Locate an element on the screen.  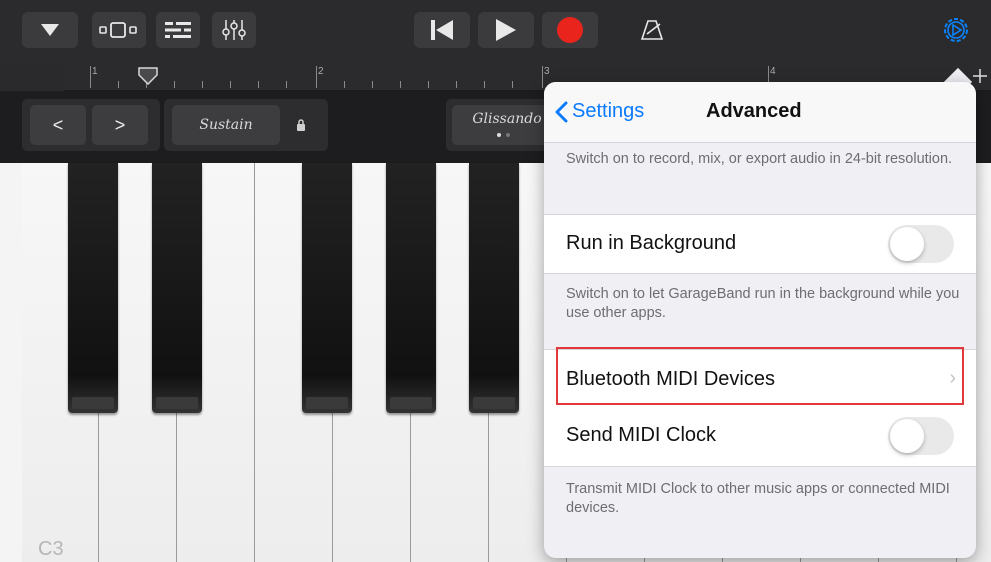
record-button is located at coordinates (570, 30).